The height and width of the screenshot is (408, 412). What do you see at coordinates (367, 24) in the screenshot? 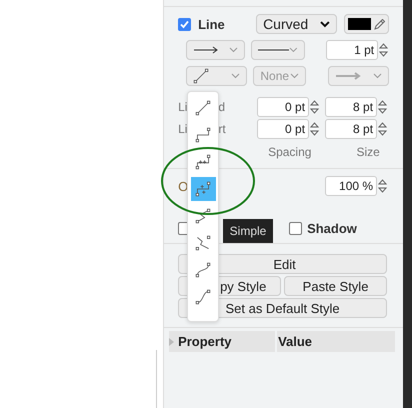
I see `color-button` at bounding box center [367, 24].